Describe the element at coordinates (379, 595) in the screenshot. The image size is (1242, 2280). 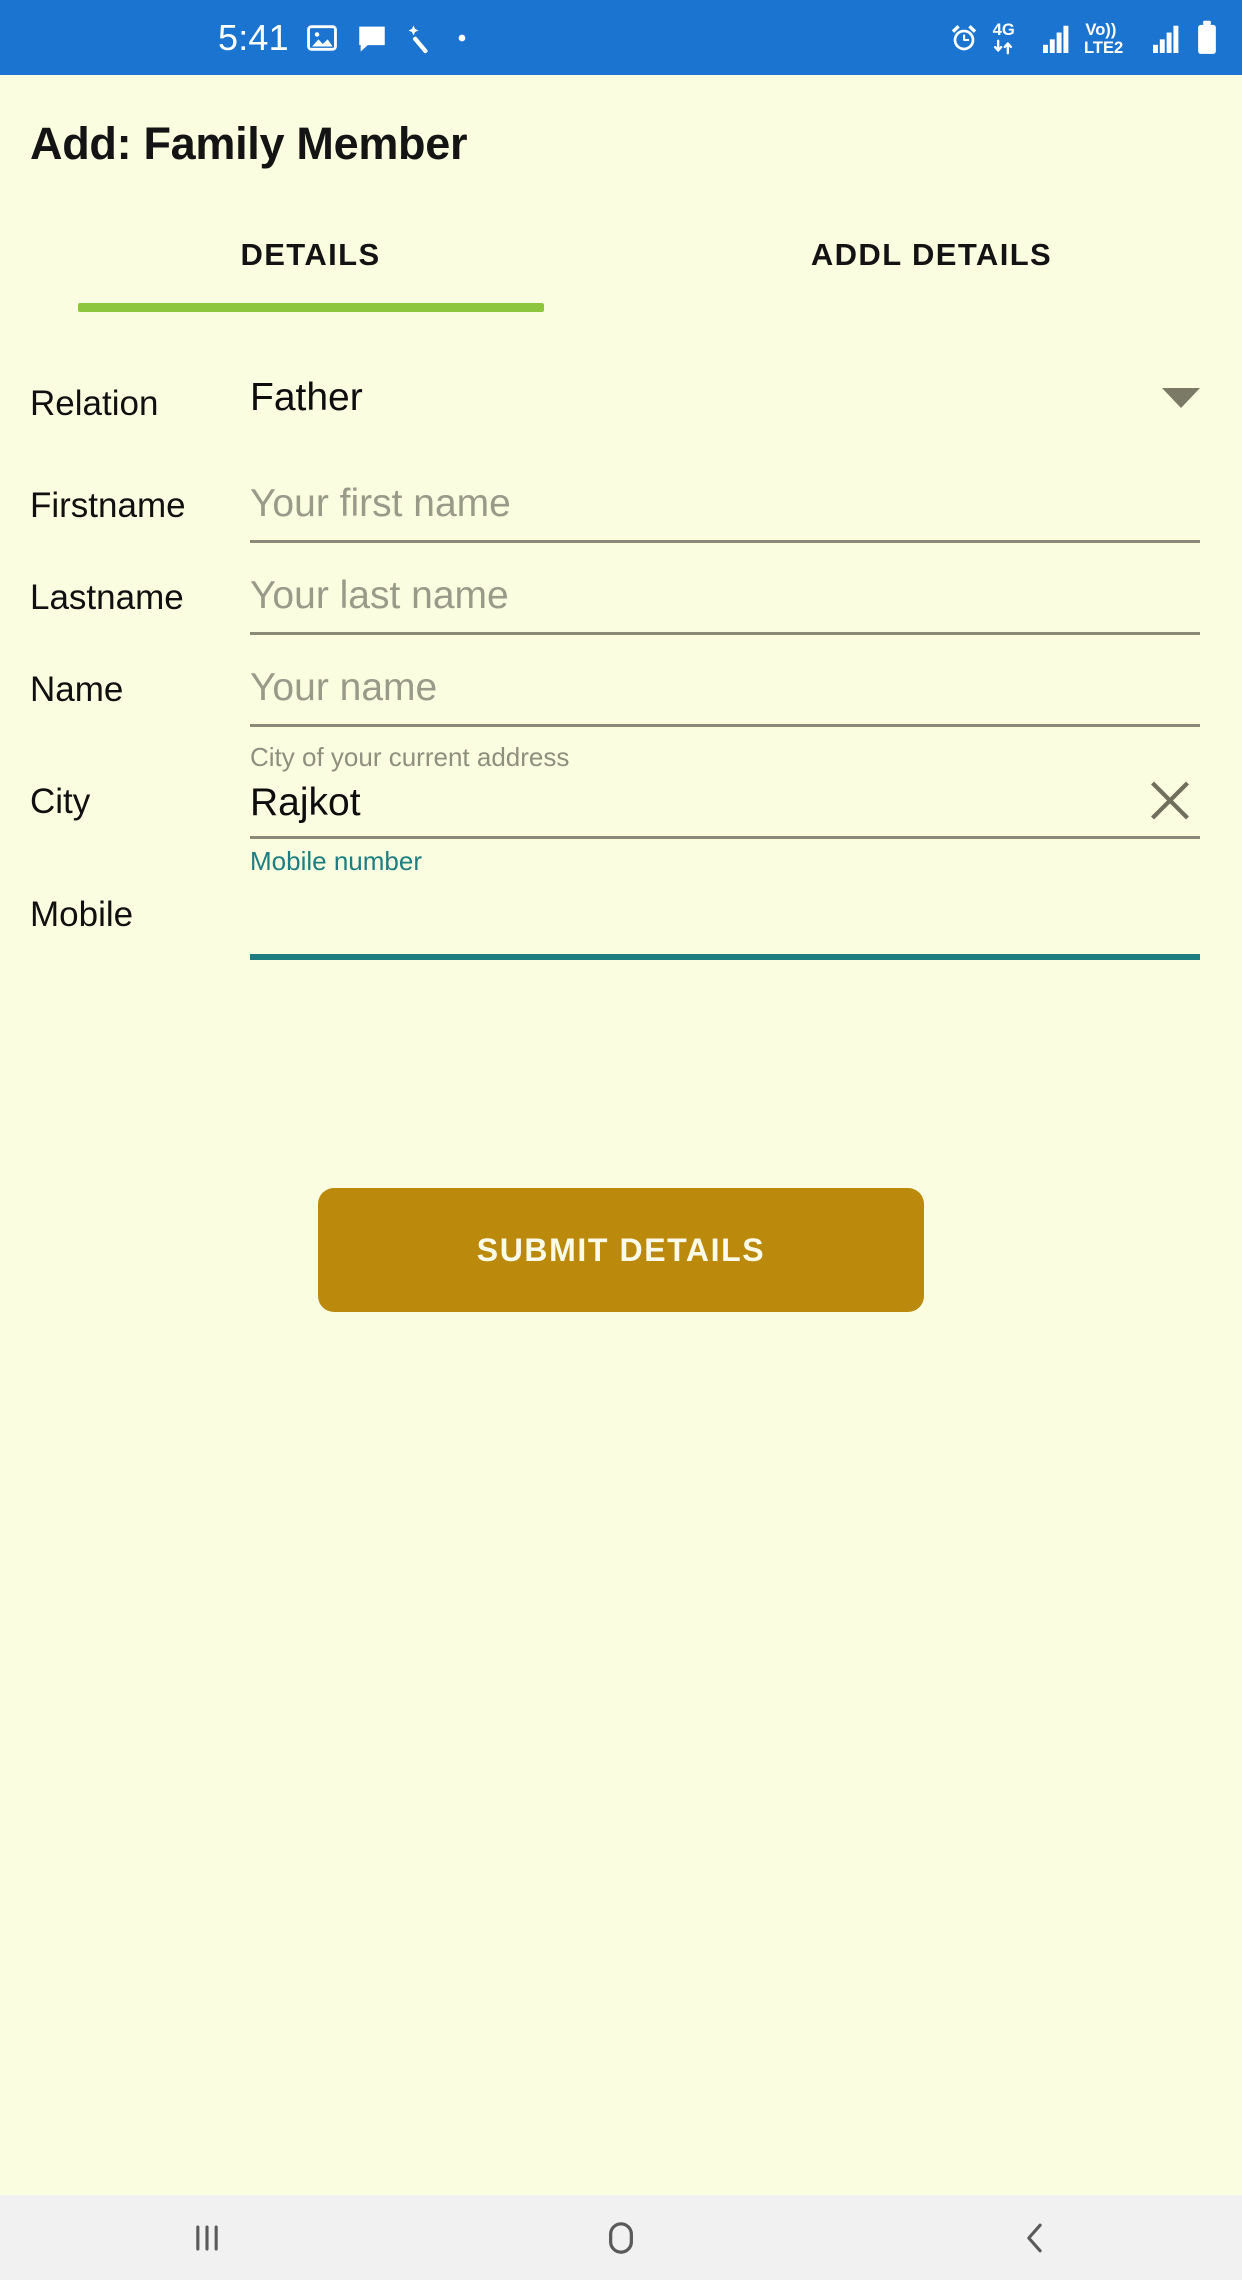
I see `lastname-placeholder: Your last name` at that location.